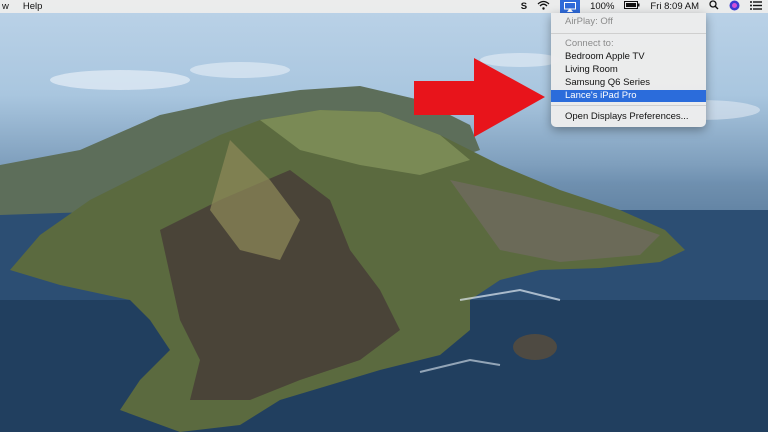  I want to click on arrow-right-icon, so click(479, 97).